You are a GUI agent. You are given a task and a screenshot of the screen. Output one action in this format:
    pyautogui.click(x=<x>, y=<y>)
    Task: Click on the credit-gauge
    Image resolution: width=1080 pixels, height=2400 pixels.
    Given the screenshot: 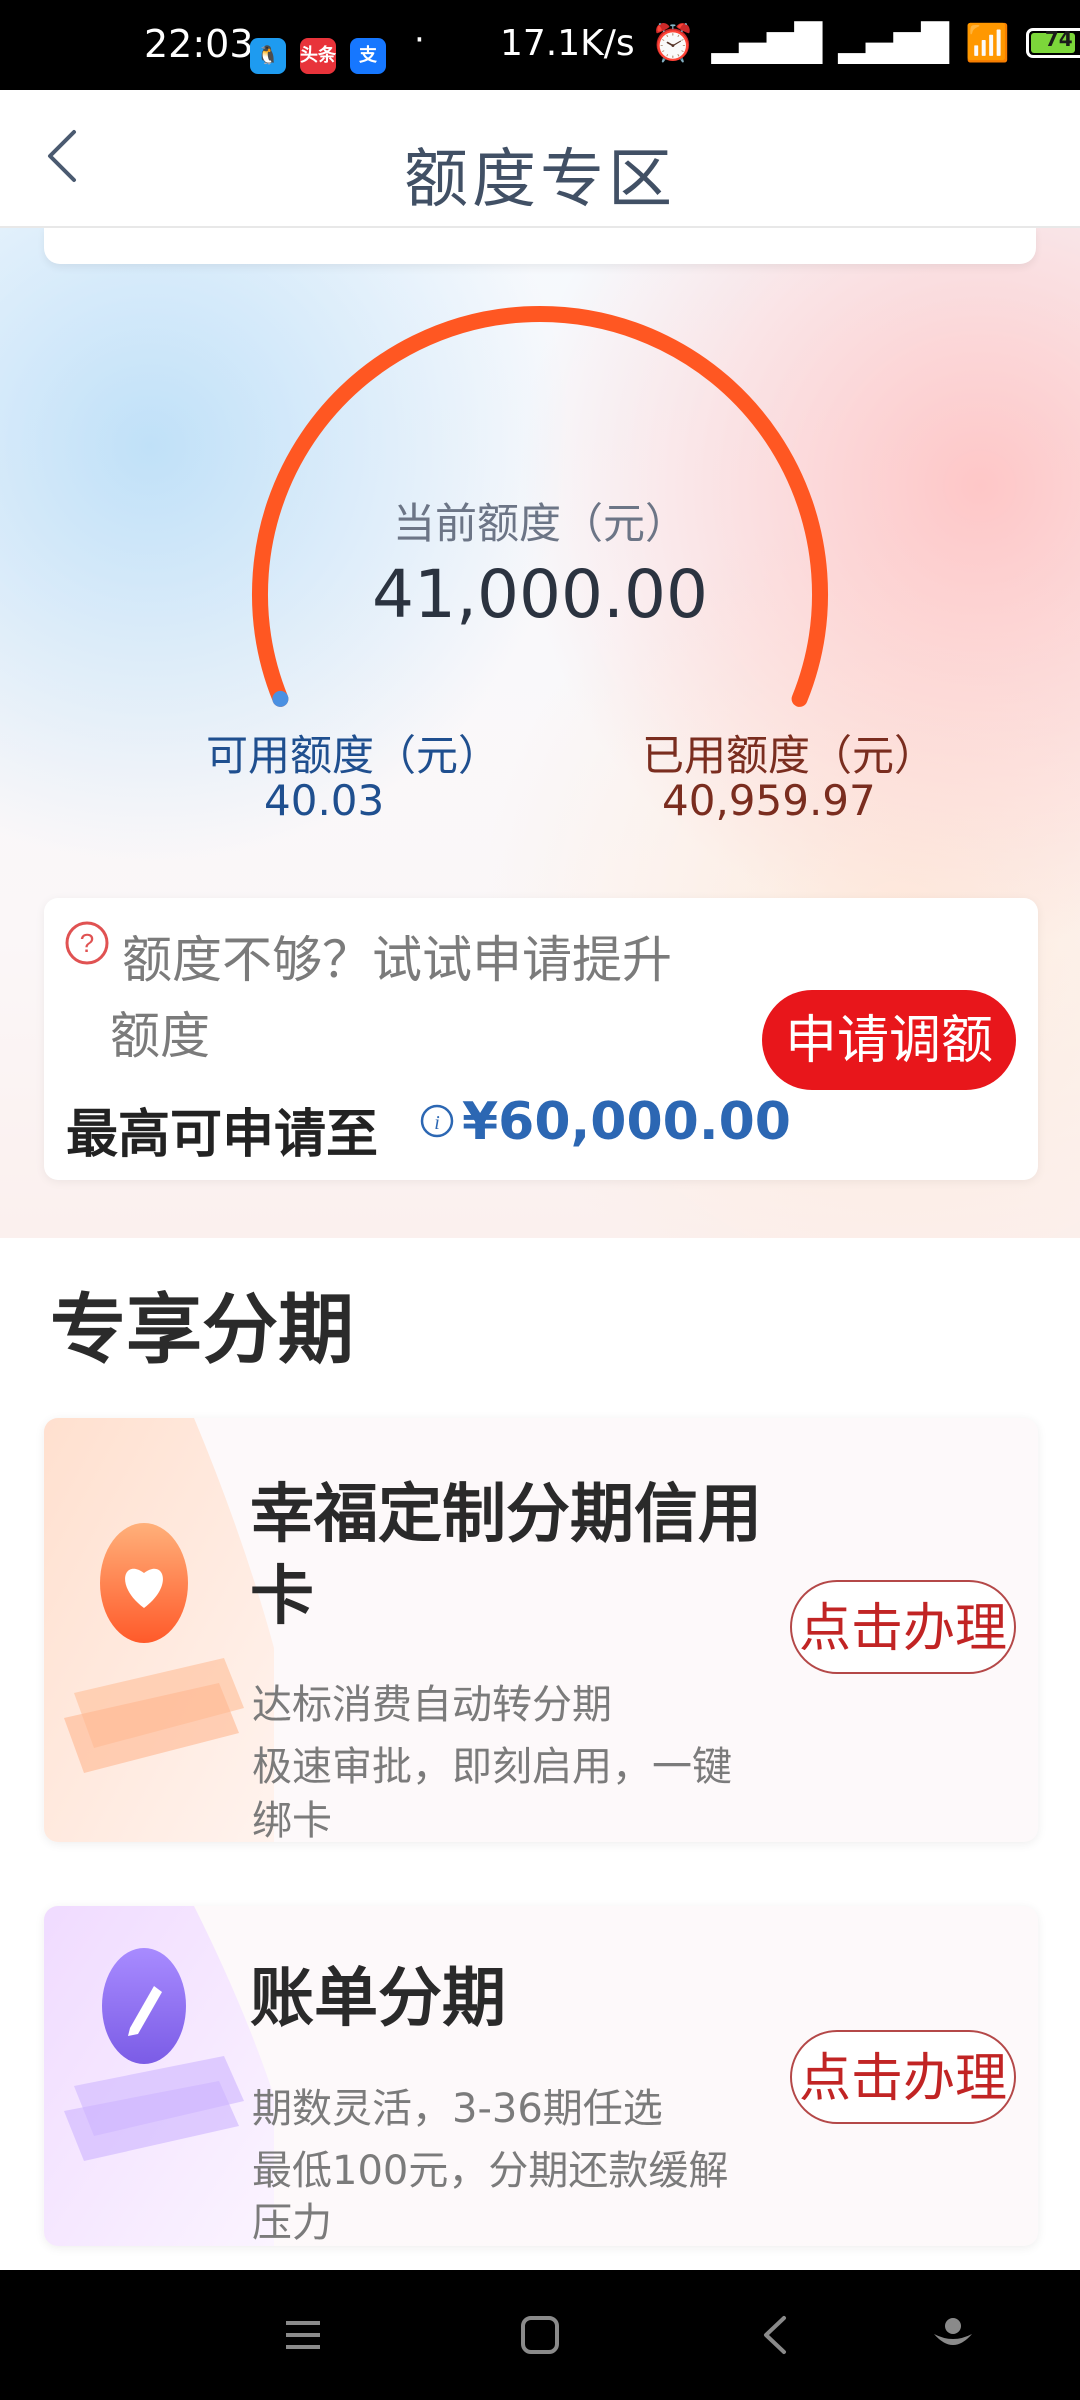 What is the action you would take?
    pyautogui.click(x=540, y=506)
    